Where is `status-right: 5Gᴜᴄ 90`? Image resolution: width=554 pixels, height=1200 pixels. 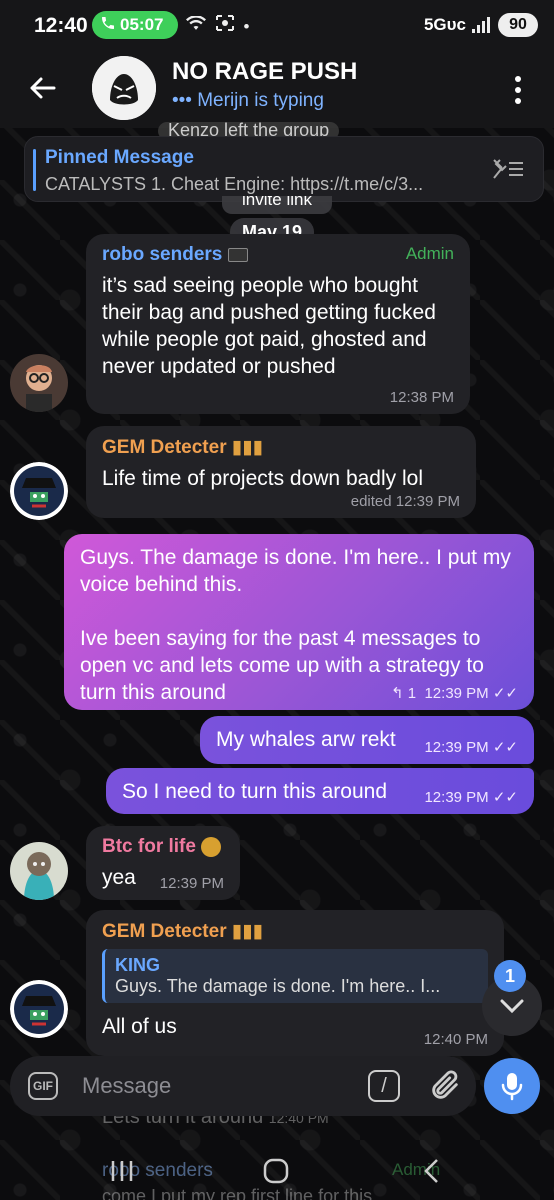
status-right: 5Gᴜᴄ 90 is located at coordinates (481, 25).